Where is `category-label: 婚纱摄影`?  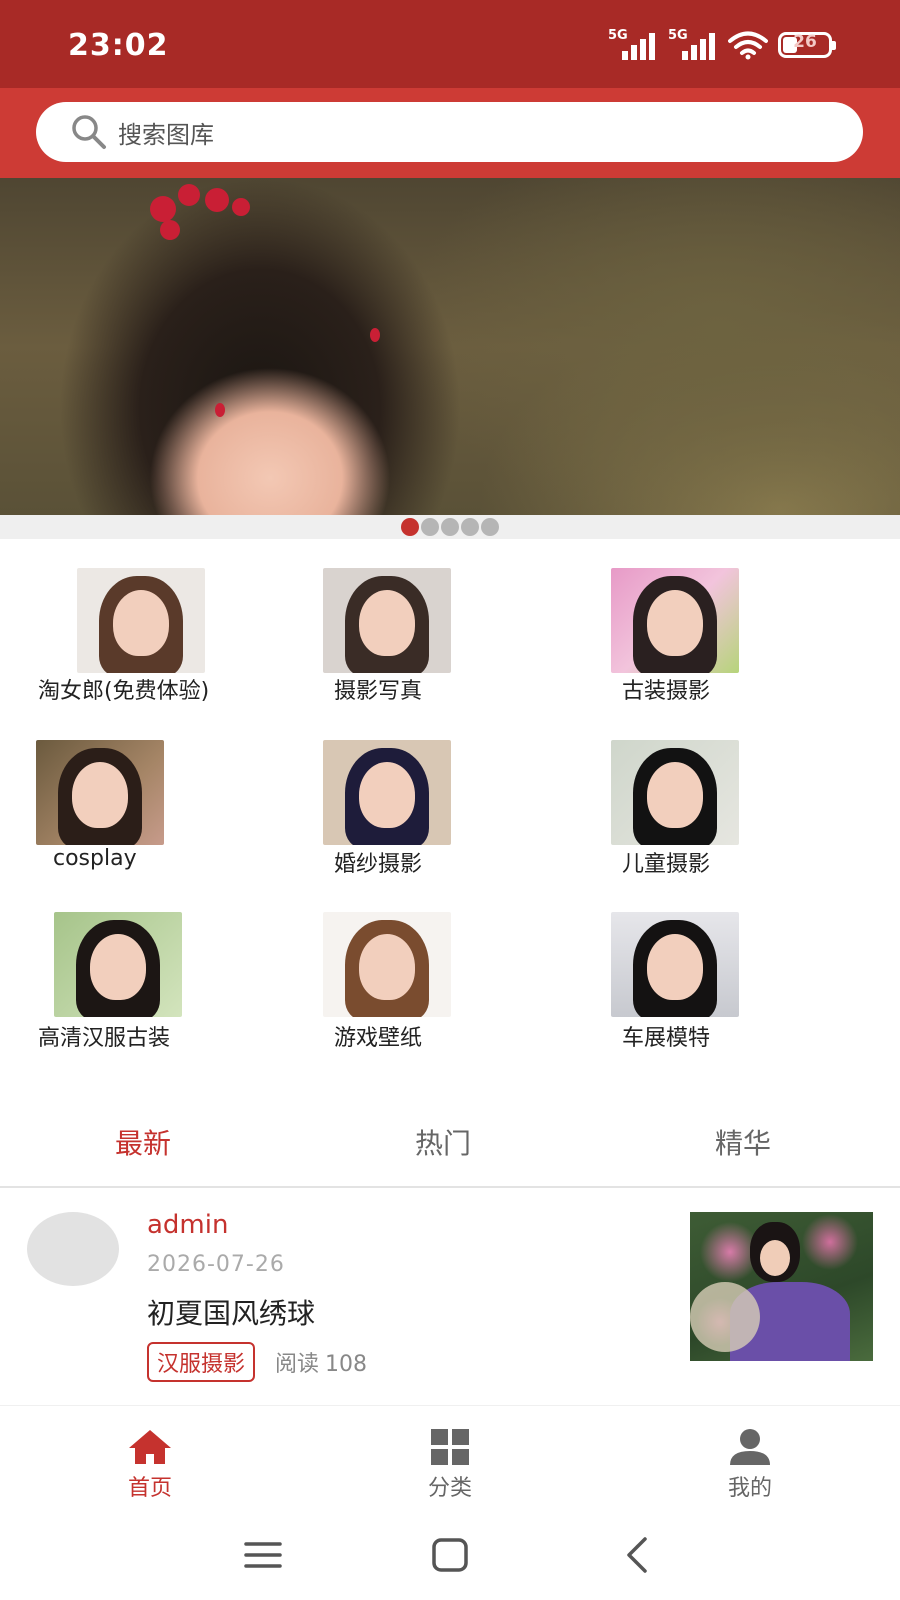 category-label: 婚纱摄影 is located at coordinates (378, 864).